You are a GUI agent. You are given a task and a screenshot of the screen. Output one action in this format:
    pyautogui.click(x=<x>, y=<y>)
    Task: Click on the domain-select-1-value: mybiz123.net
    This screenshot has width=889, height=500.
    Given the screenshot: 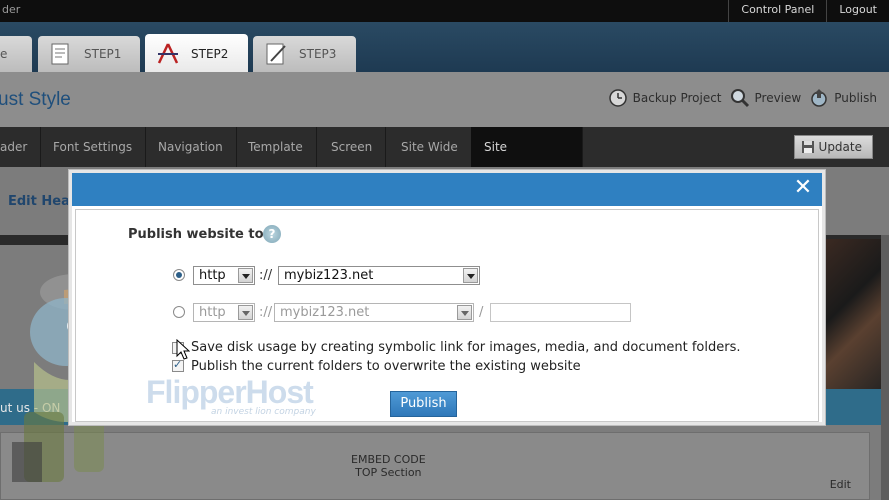 What is the action you would take?
    pyautogui.click(x=329, y=275)
    